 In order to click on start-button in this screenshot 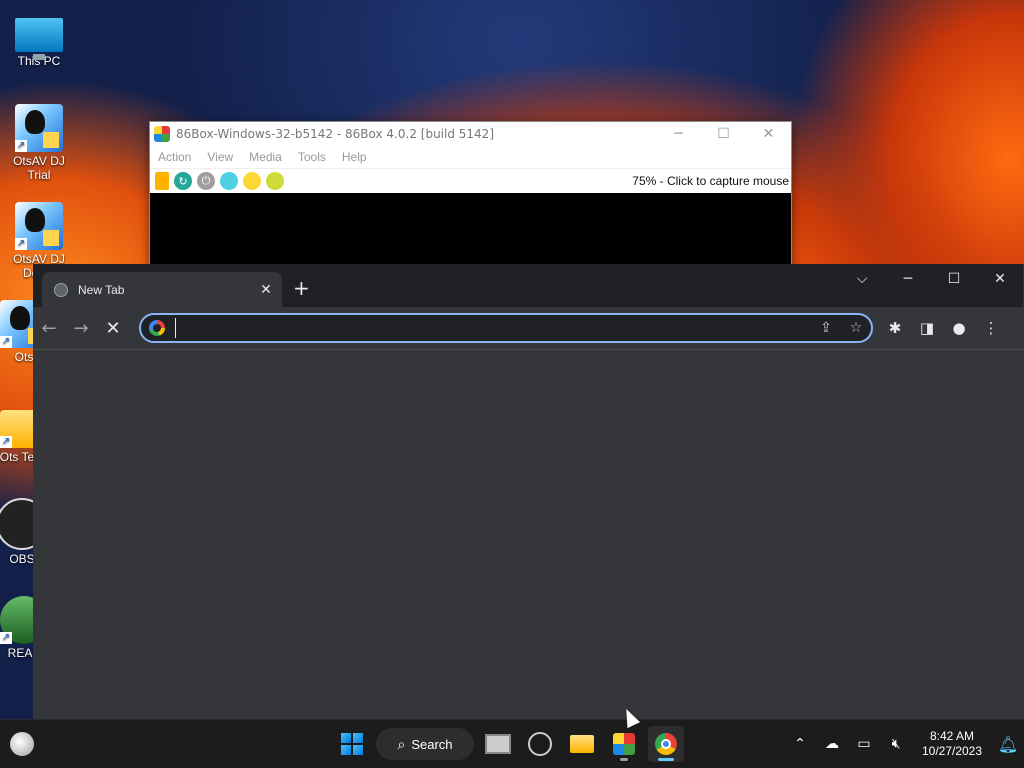, I will do `click(352, 744)`.